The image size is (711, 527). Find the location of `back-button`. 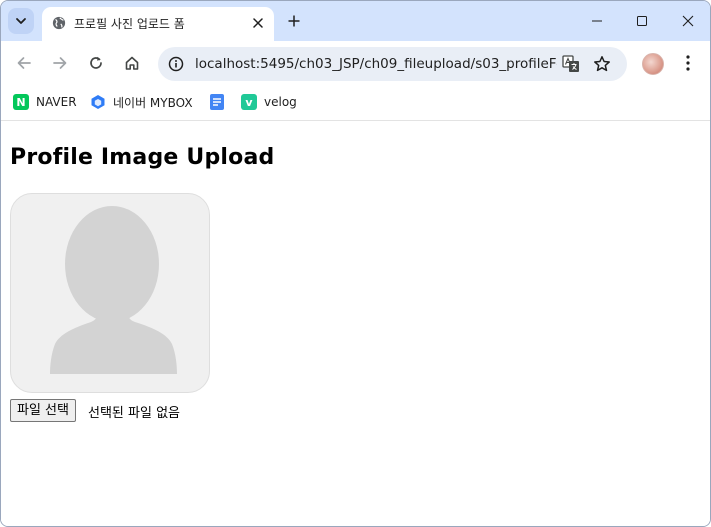

back-button is located at coordinates (24, 63).